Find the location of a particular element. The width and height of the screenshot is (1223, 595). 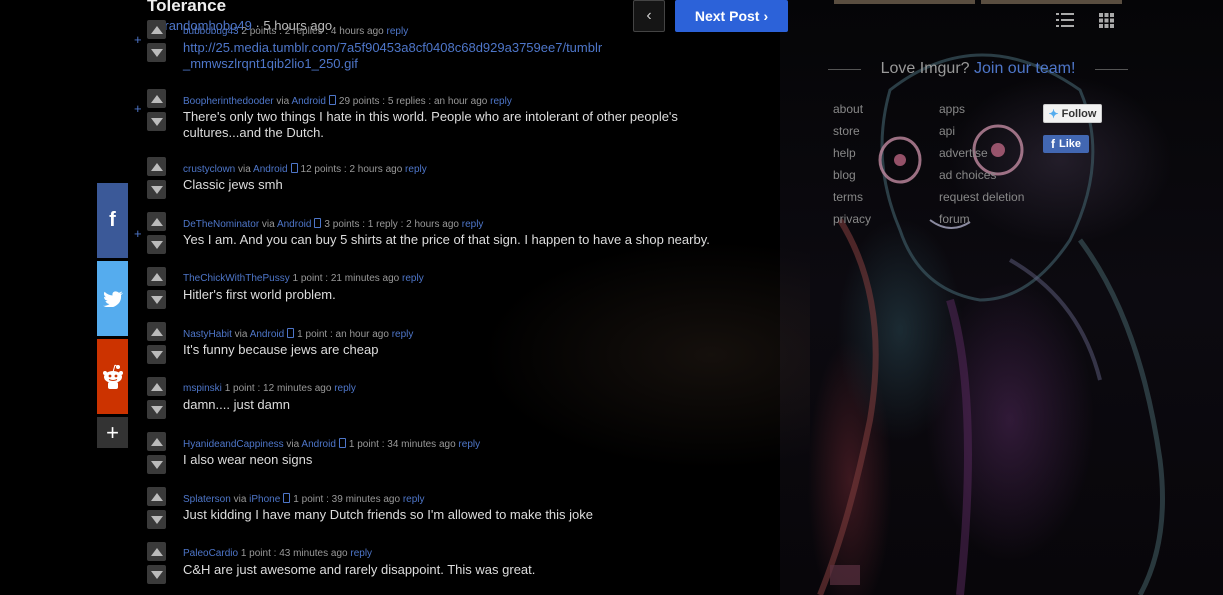

footer-link-blog: blog is located at coordinates (844, 175).